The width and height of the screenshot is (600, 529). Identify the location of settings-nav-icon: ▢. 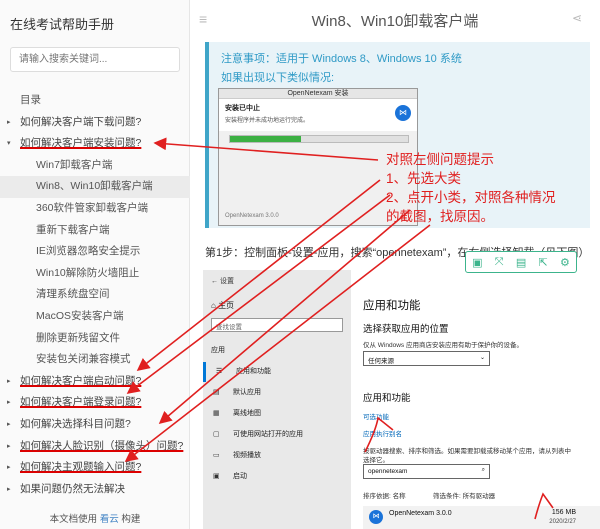
(216, 434).